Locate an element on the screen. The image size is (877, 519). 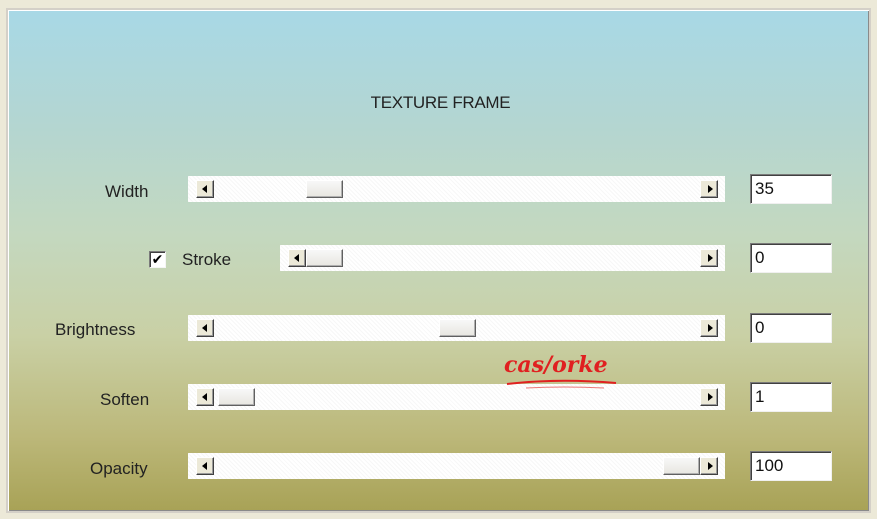
soften-scroll-right-icon is located at coordinates (709, 397).